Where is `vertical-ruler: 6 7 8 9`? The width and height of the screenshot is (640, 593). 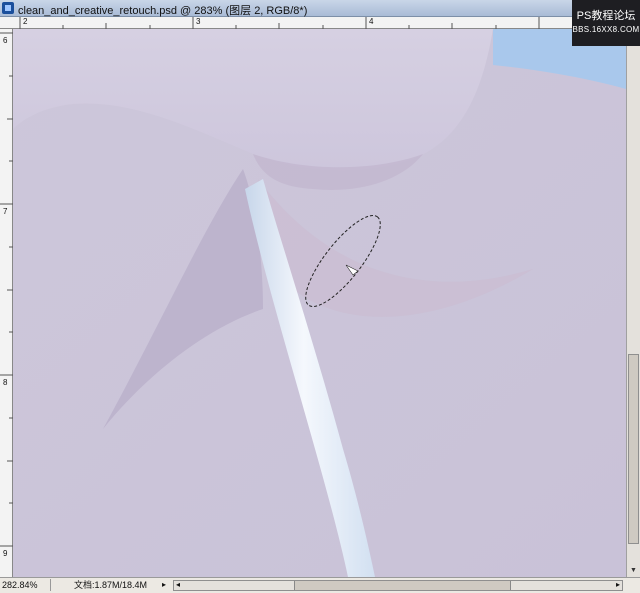
vertical-ruler: 6 7 8 9 is located at coordinates (6, 303).